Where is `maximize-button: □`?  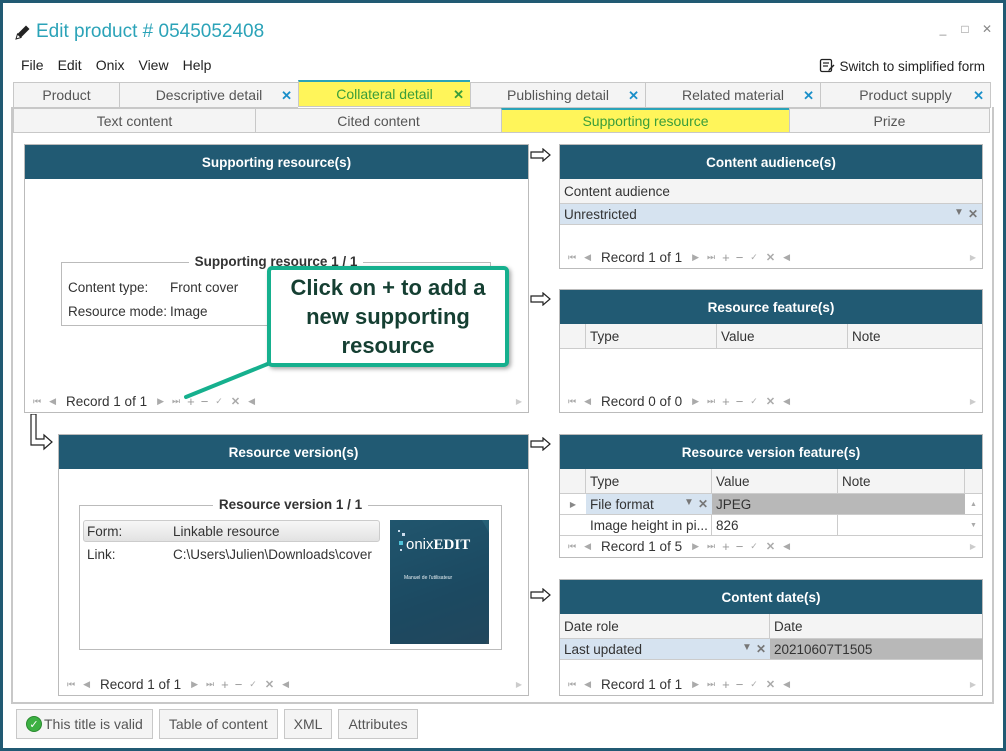 maximize-button: □ is located at coordinates (965, 29).